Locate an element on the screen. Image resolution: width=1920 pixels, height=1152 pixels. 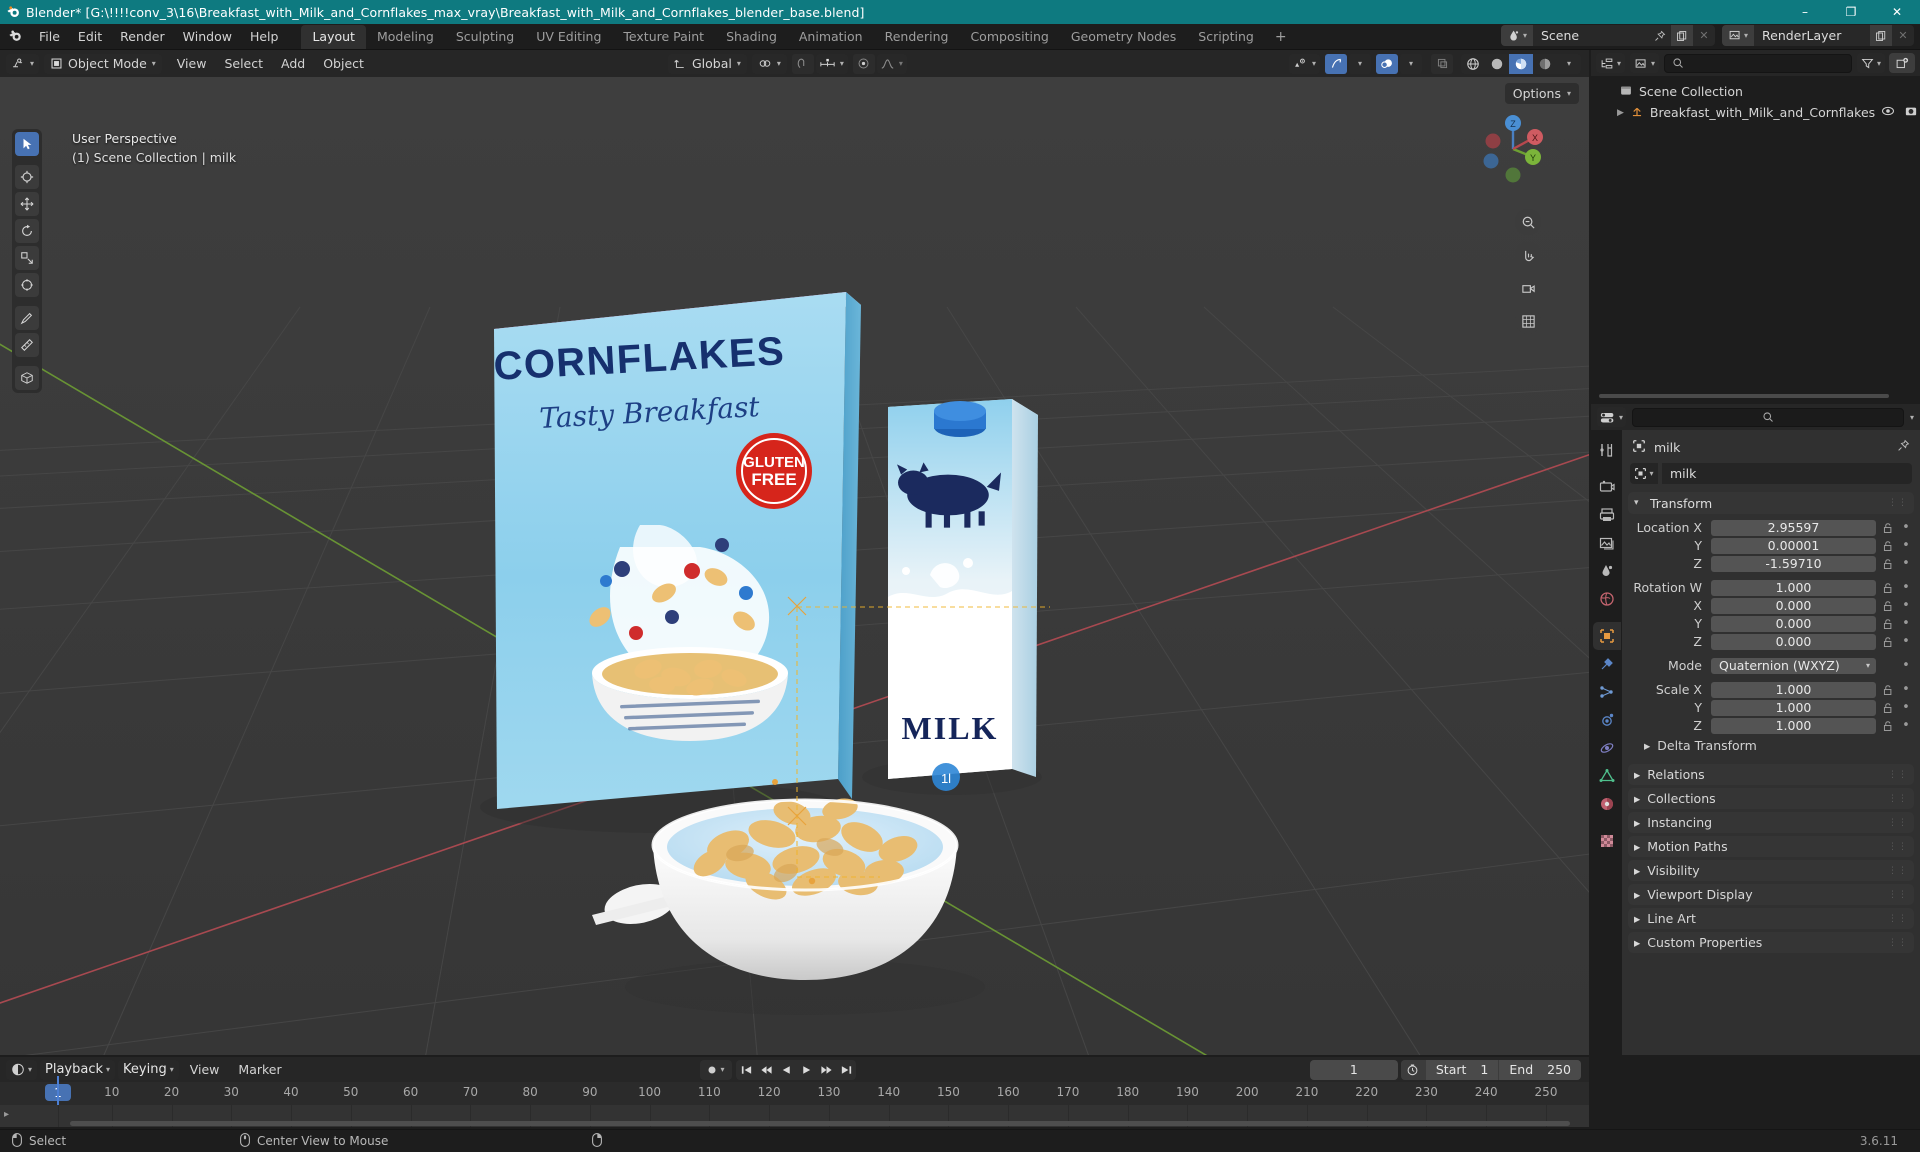
workspace-tab-animation: Animation is located at coordinates (831, 37).